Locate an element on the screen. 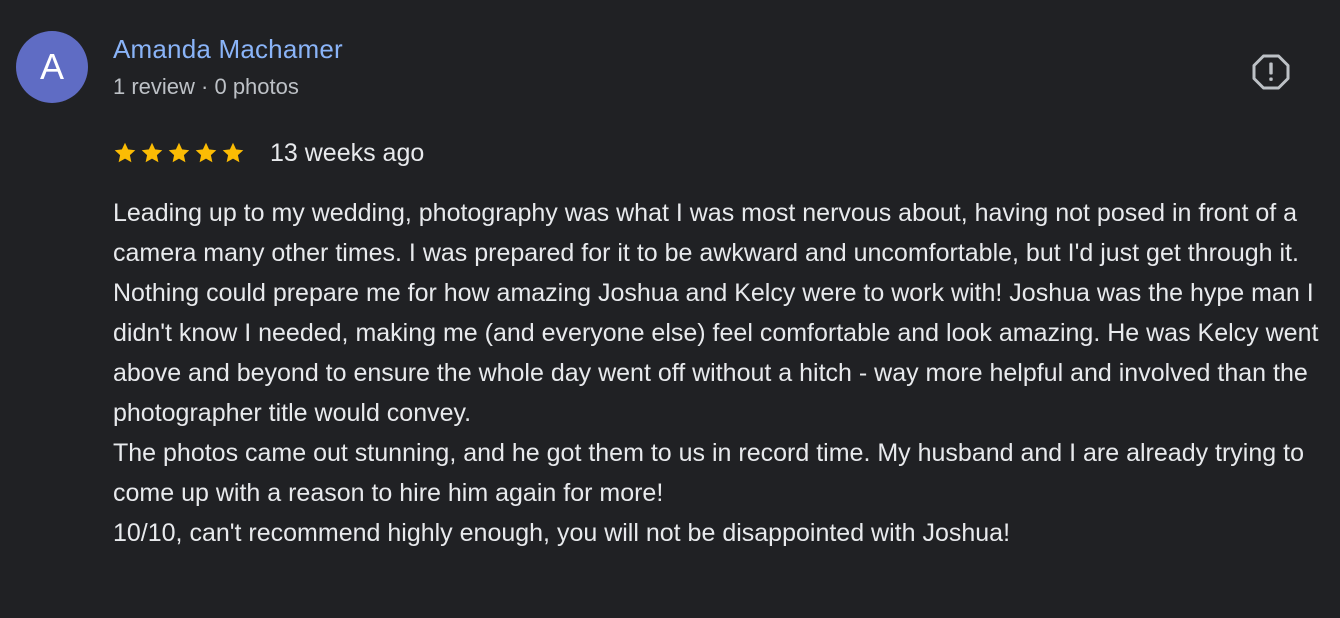  avatar: A is located at coordinates (52, 67).